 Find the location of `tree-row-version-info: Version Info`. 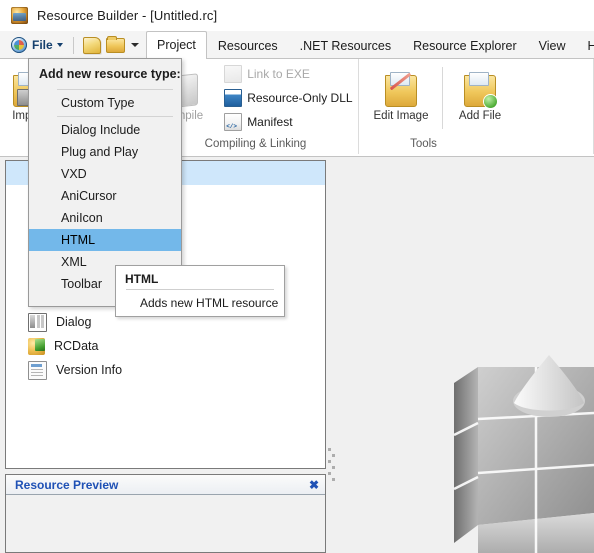

tree-row-version-info: Version Info is located at coordinates (165, 370).